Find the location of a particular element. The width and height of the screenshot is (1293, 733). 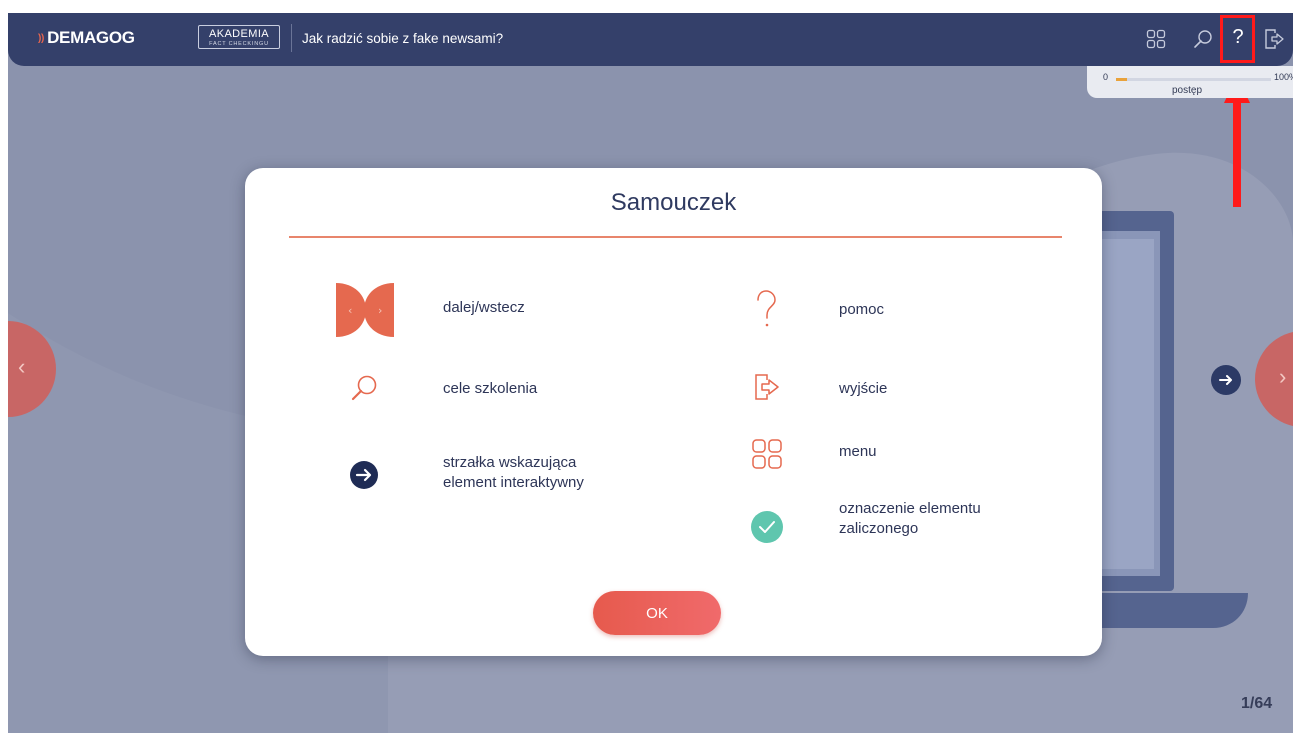

legend-label-line1: oznaczenie elementu is located at coordinates (910, 508).